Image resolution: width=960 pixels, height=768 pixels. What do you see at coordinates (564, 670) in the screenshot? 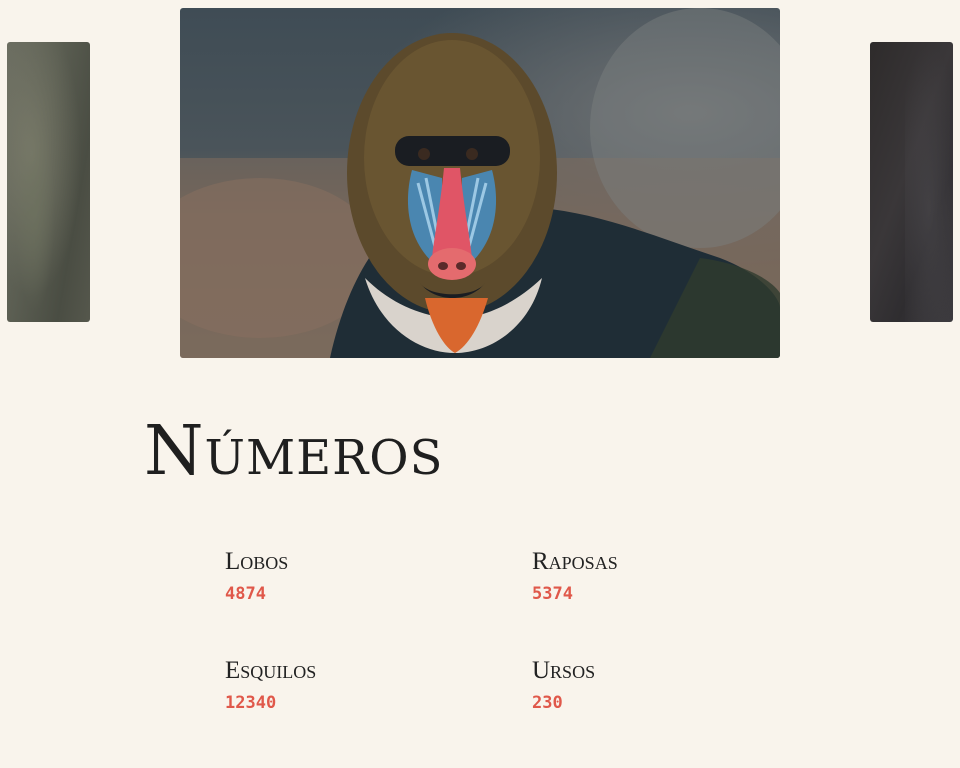
I see `stat-label: Ursos` at bounding box center [564, 670].